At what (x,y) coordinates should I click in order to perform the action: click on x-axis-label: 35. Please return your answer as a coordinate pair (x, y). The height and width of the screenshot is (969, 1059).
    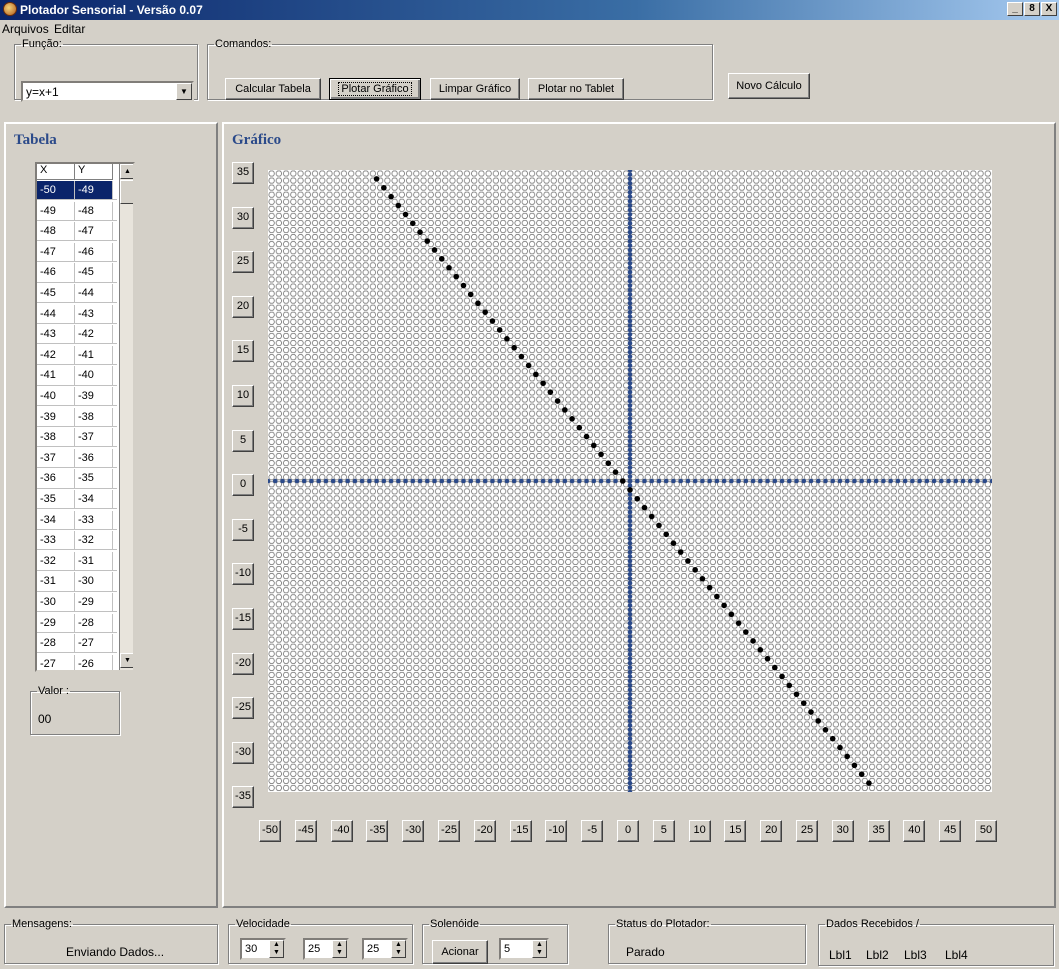
    Looking at the image, I should click on (878, 831).